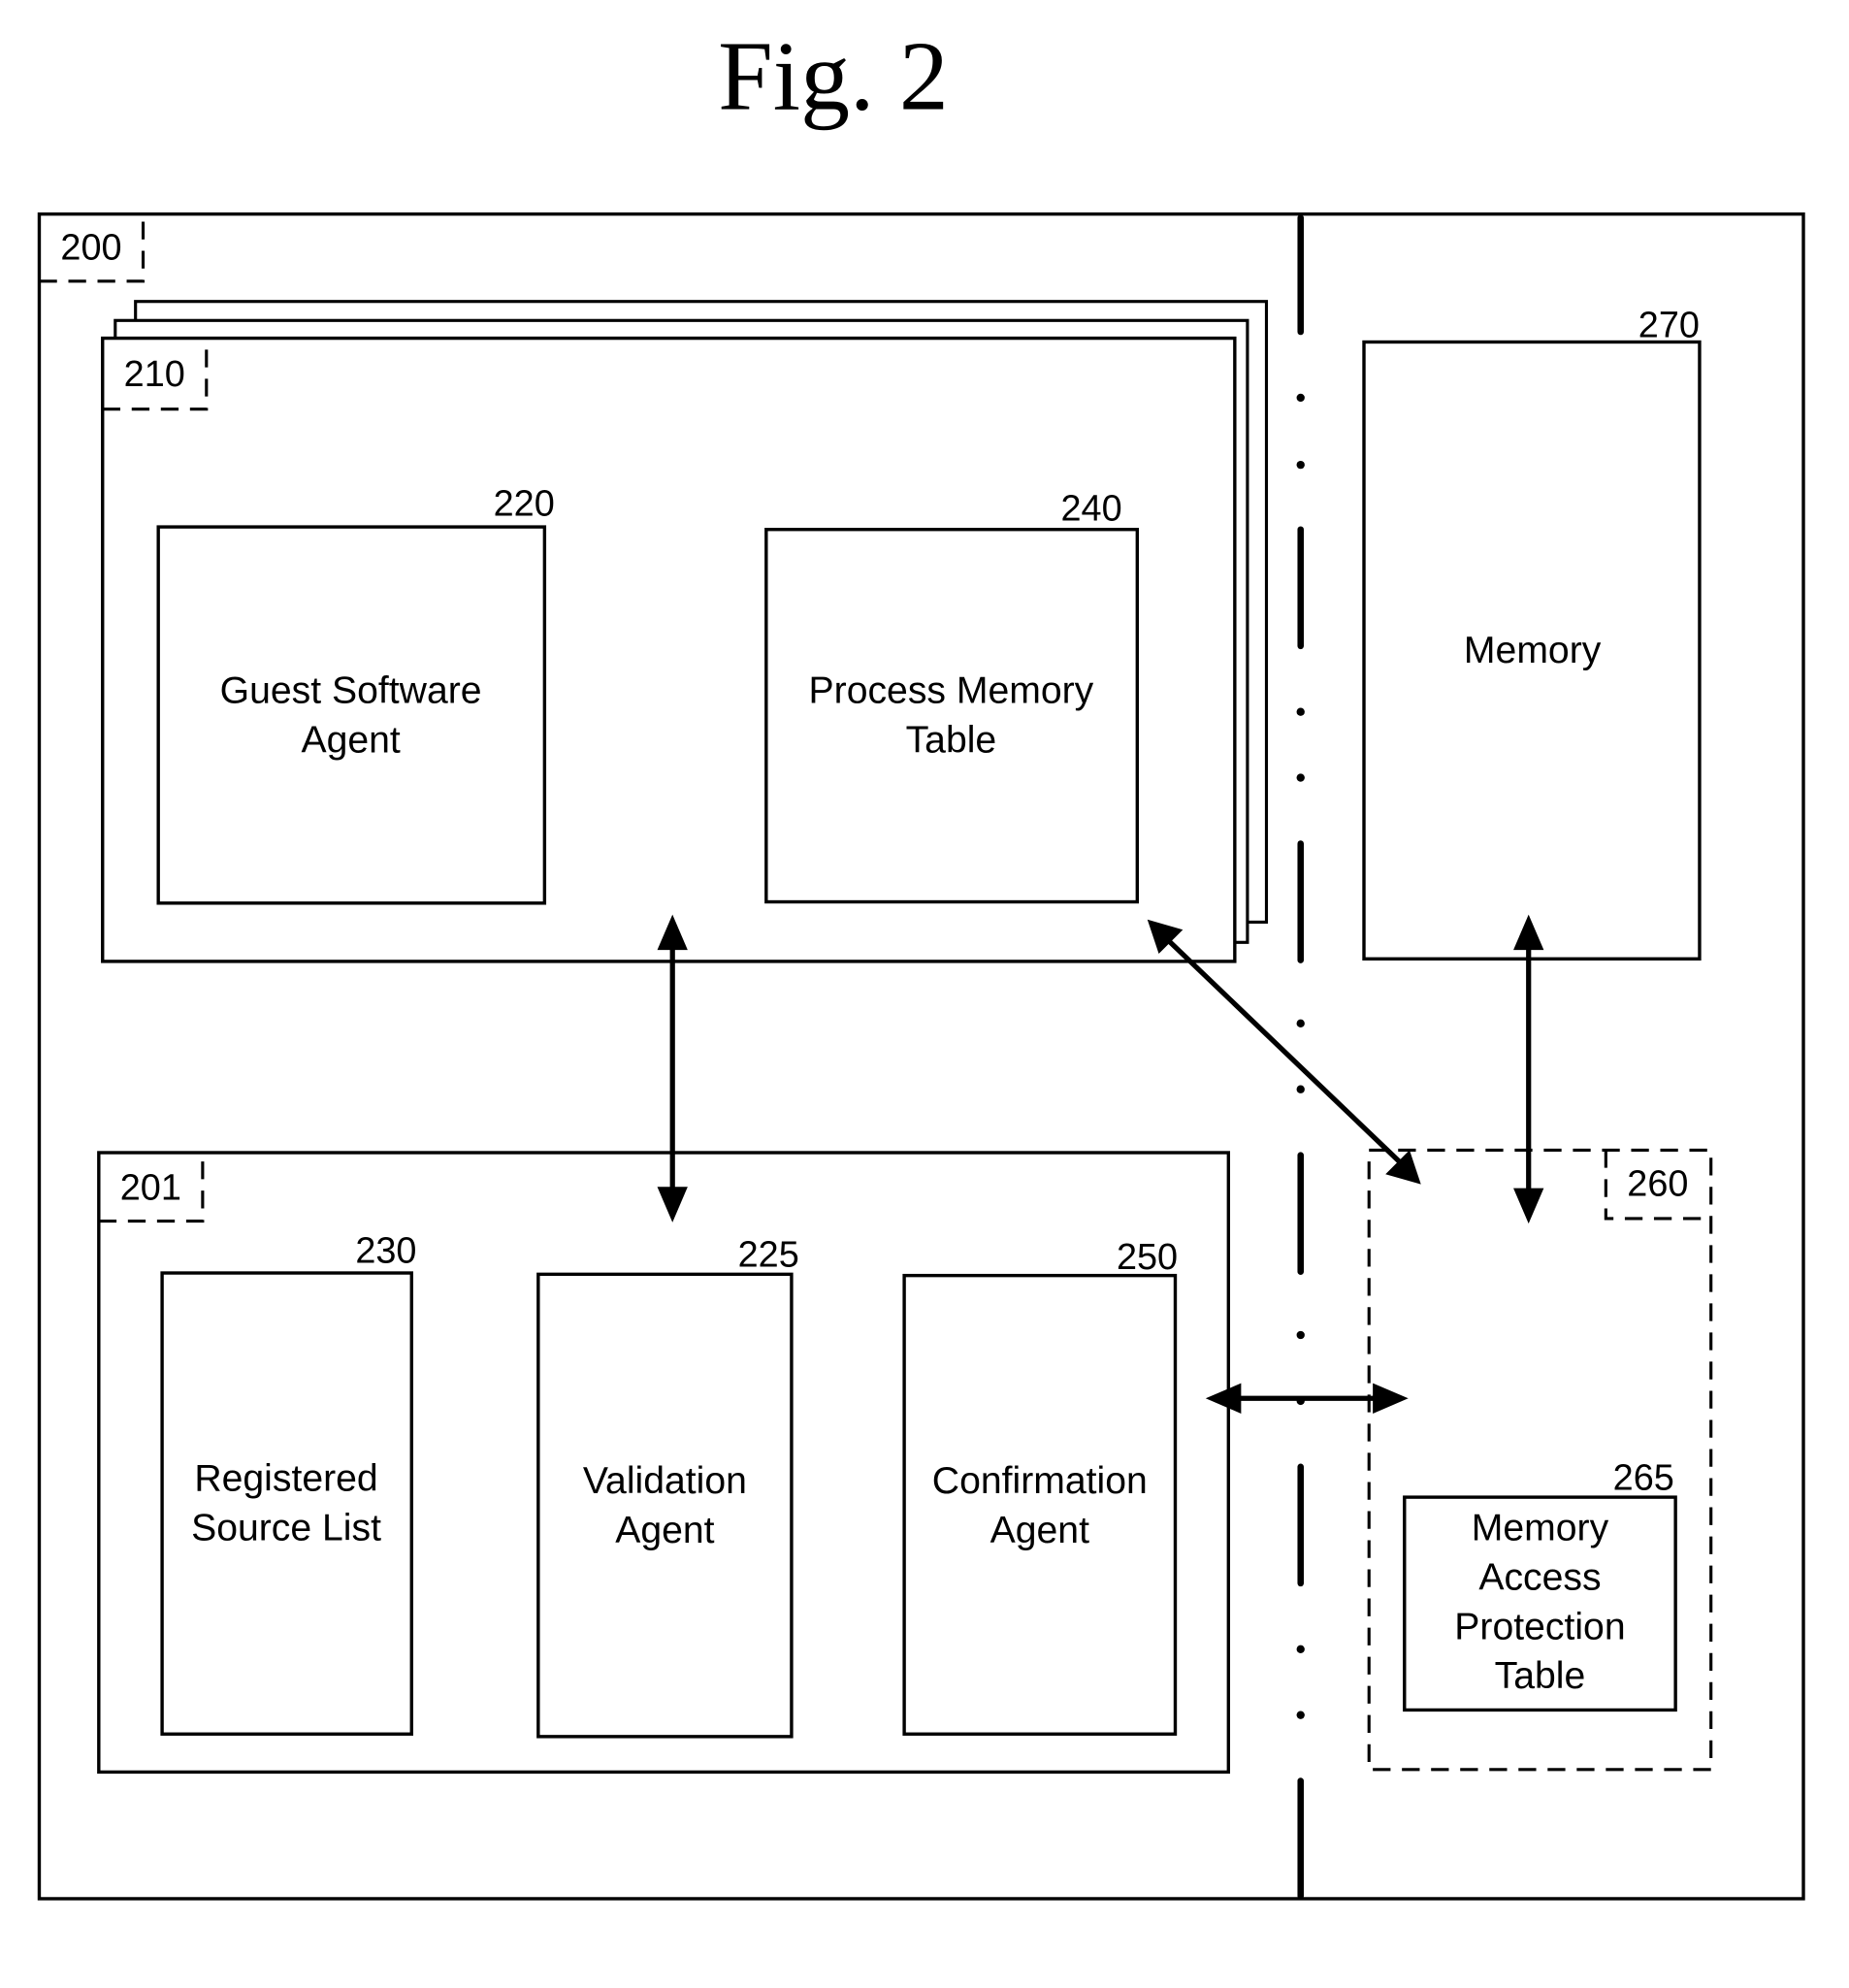  What do you see at coordinates (150, 1188) in the screenshot?
I see `validation-container-ref: 201` at bounding box center [150, 1188].